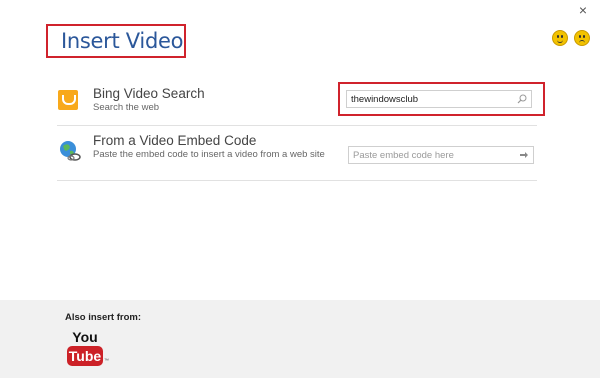 The height and width of the screenshot is (378, 600). What do you see at coordinates (85, 356) in the screenshot?
I see `youtube-logo-tube: Tube` at bounding box center [85, 356].